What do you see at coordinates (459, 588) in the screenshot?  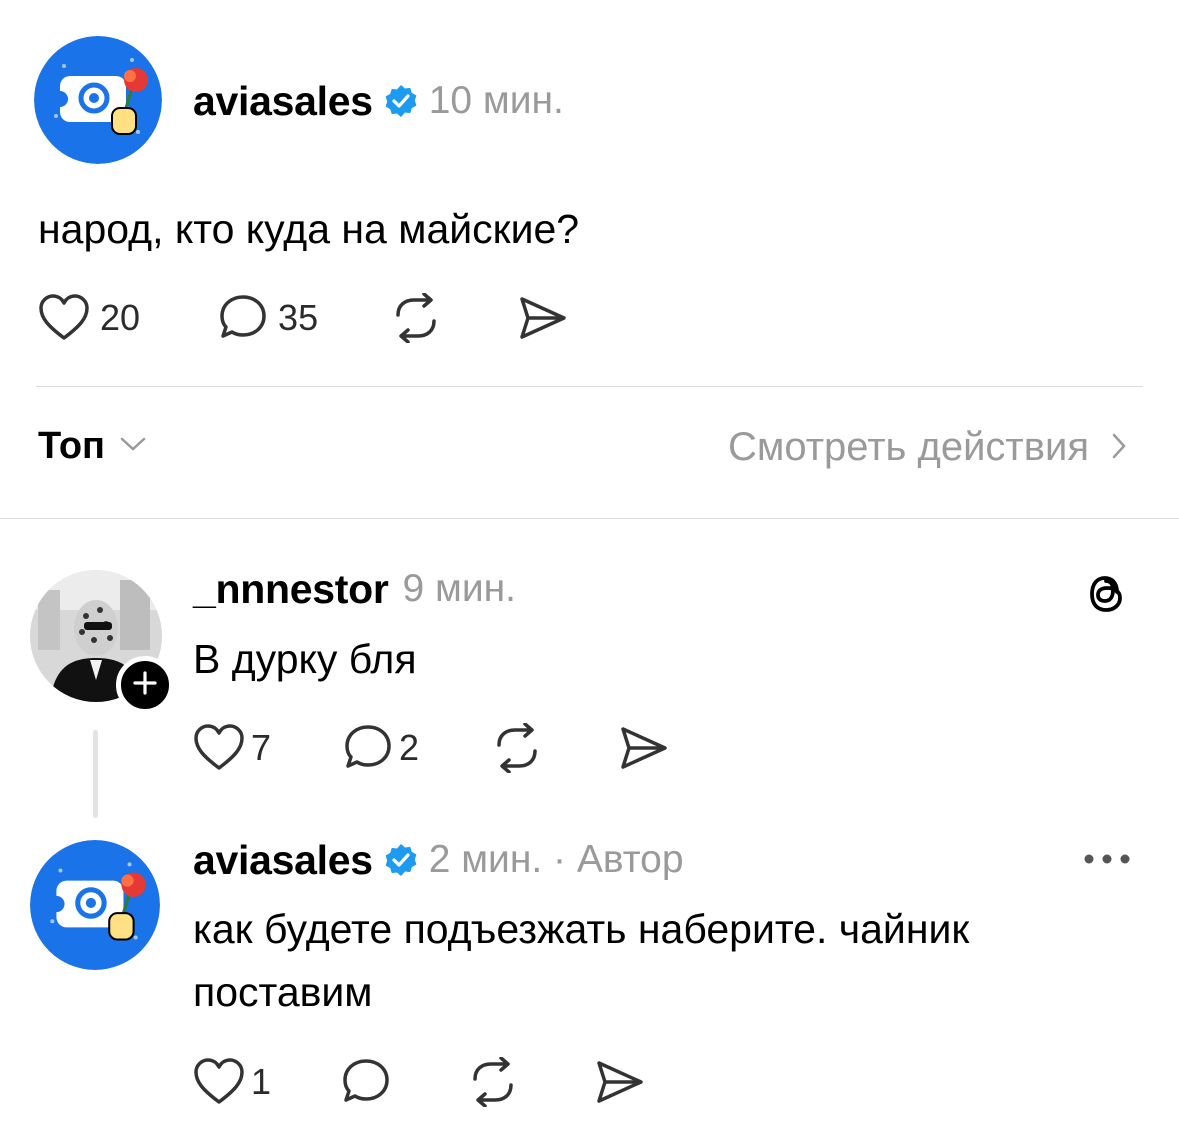 I see `reply-time: 9 мин.` at bounding box center [459, 588].